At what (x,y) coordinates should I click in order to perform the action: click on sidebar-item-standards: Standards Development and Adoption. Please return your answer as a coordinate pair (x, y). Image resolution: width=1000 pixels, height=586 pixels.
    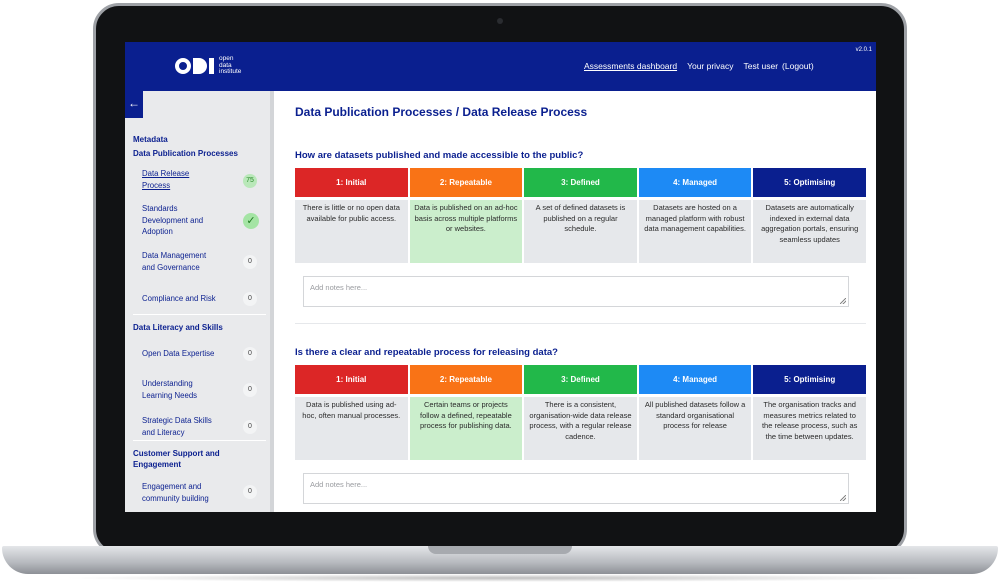
    Looking at the image, I should click on (192, 220).